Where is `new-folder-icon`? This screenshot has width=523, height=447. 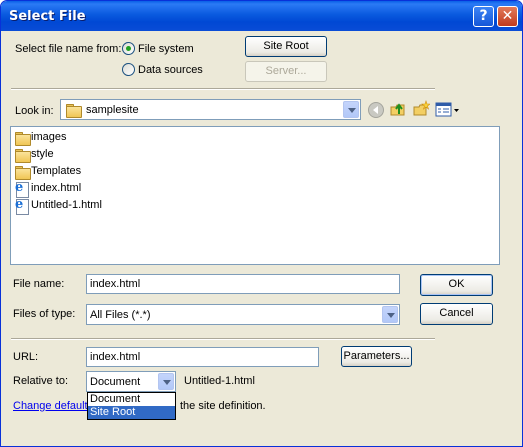
new-folder-icon is located at coordinates (421, 109).